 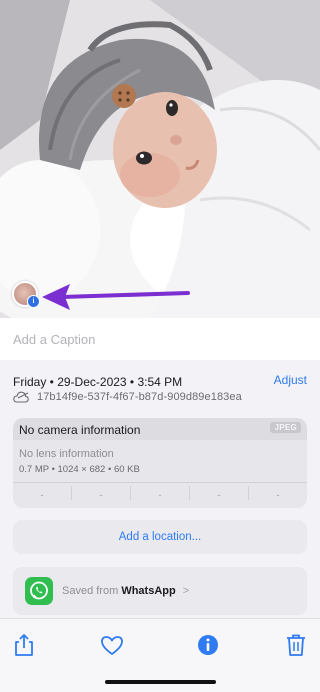 I want to click on trash-icon, so click(x=296, y=645).